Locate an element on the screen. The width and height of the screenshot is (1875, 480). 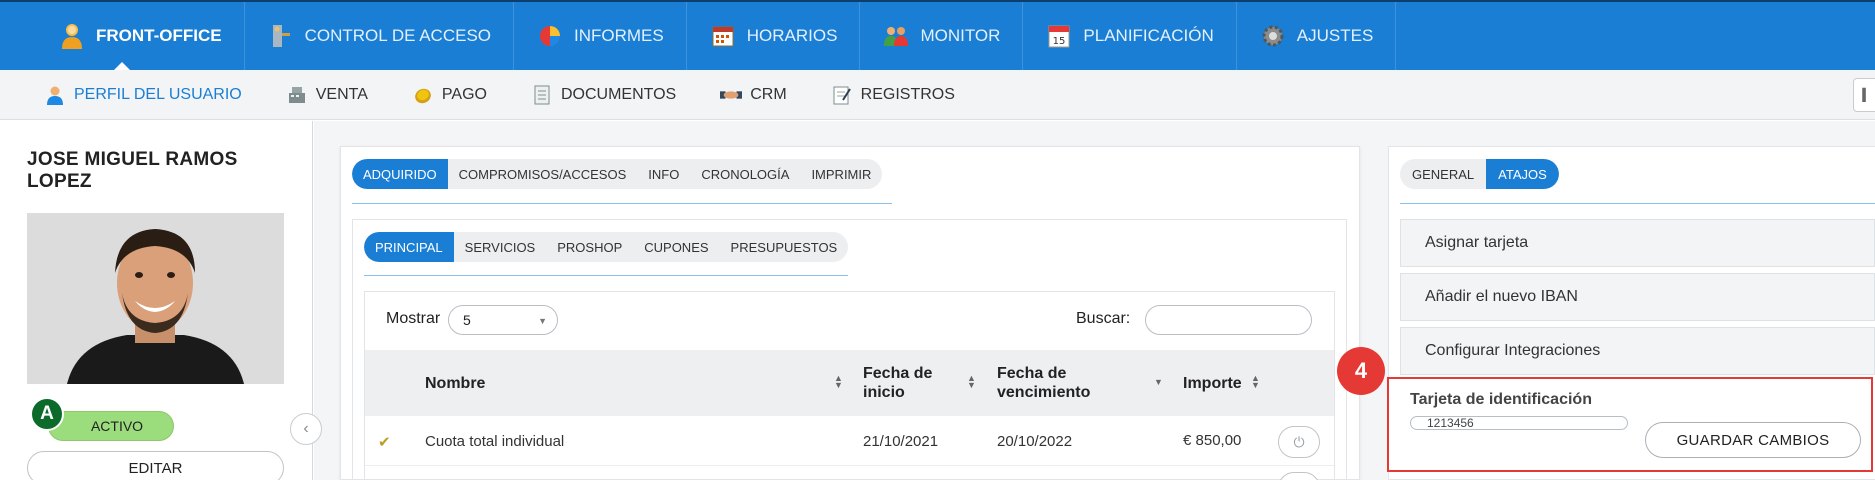
power-icon: ⏻ is located at coordinates (1299, 441).